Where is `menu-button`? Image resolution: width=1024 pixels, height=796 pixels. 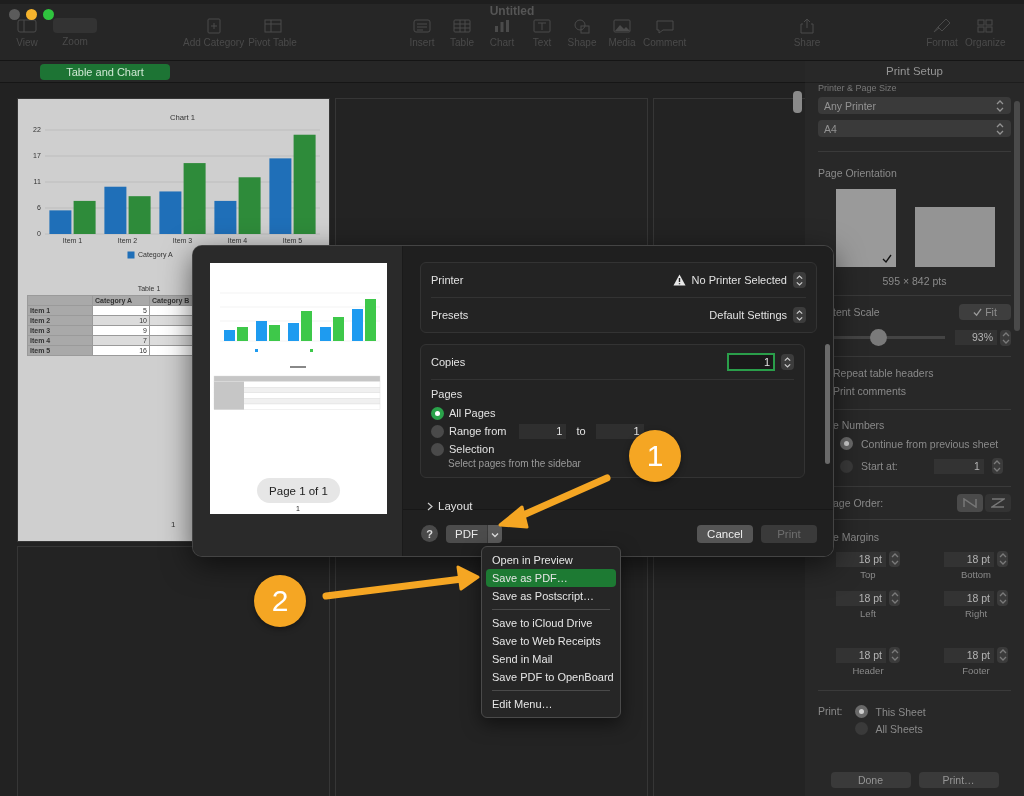
menu-button is located at coordinates (494, 533).